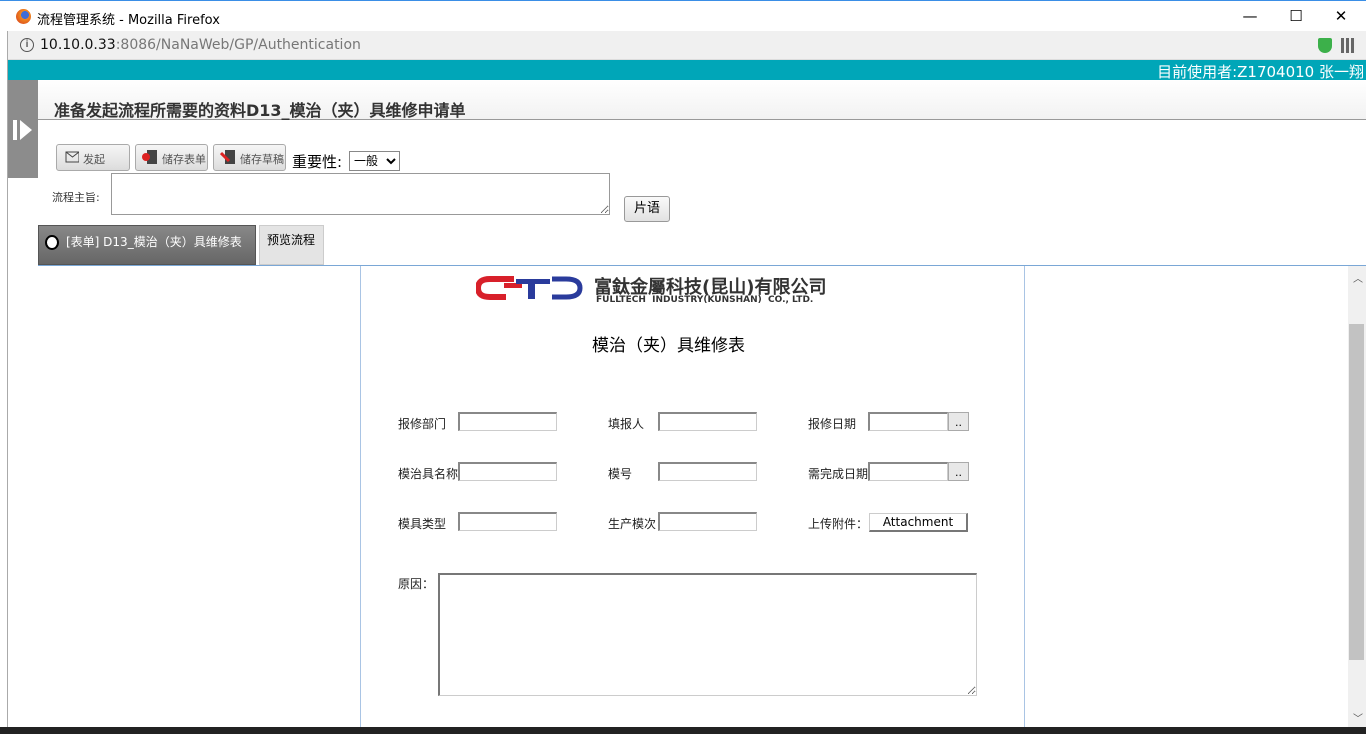 The height and width of the screenshot is (734, 1366). What do you see at coordinates (838, 524) in the screenshot?
I see `attach-label: 上传附件：` at bounding box center [838, 524].